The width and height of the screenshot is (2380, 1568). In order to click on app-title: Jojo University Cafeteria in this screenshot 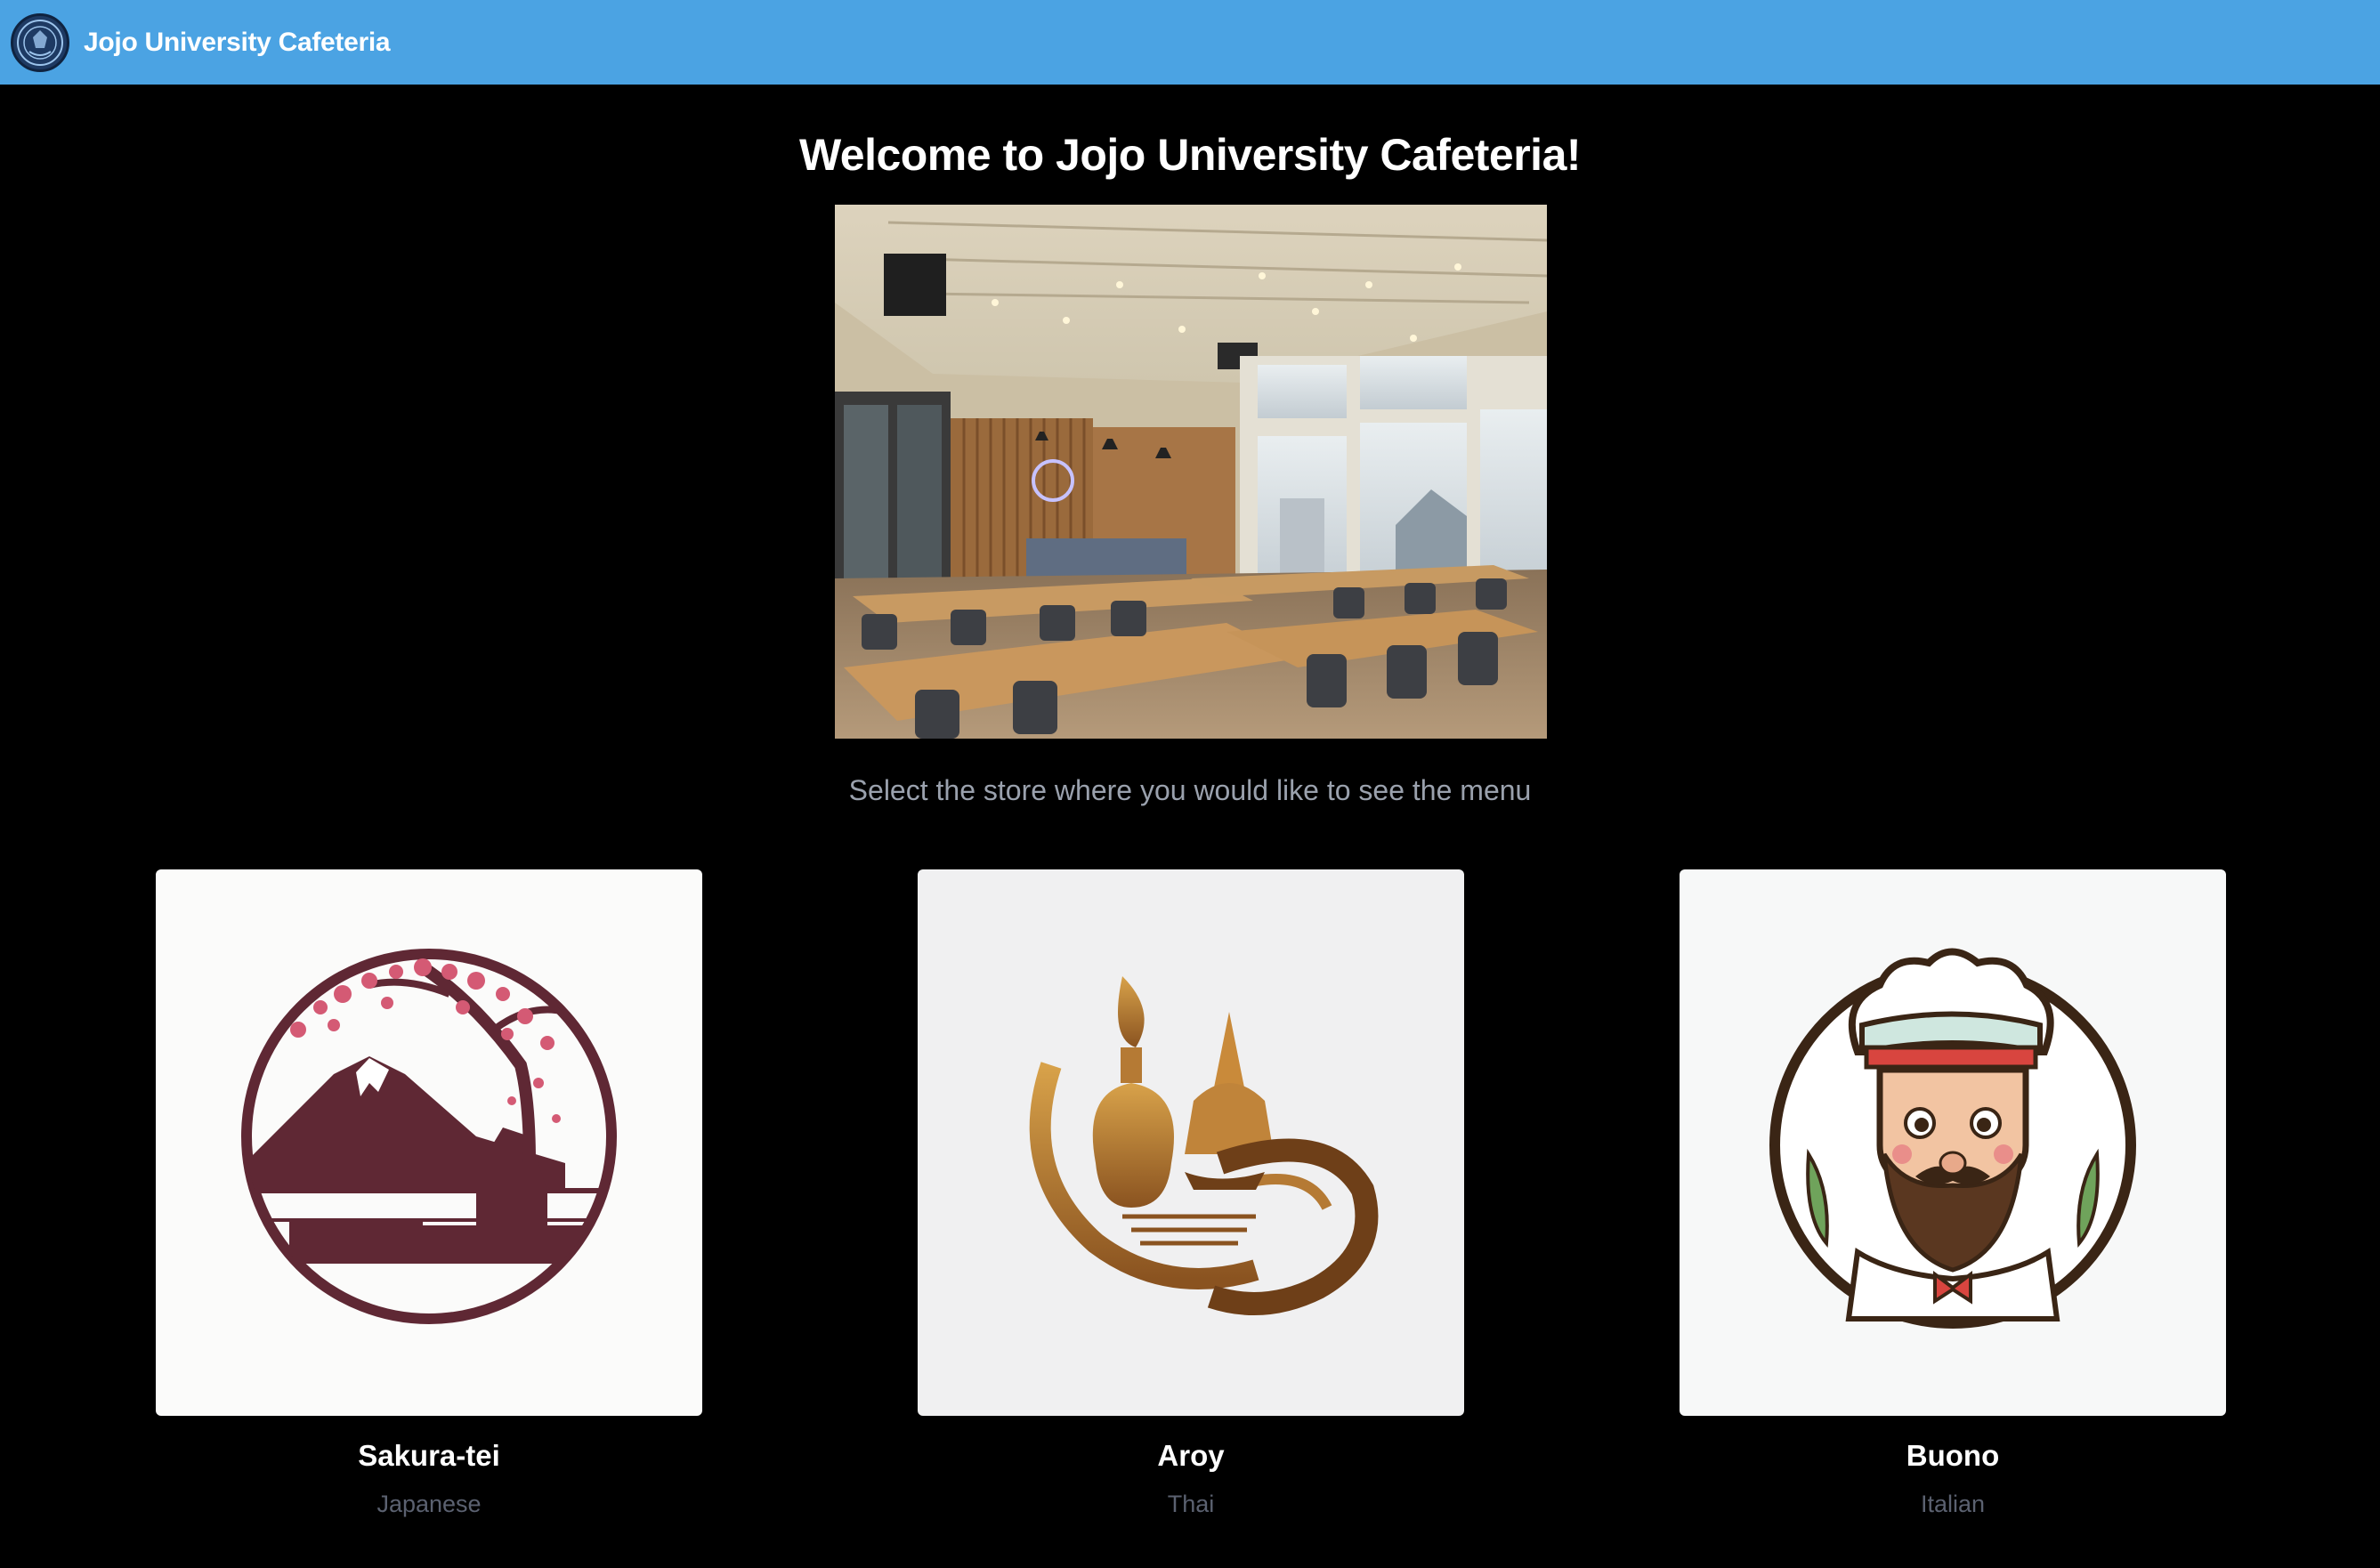, I will do `click(237, 43)`.